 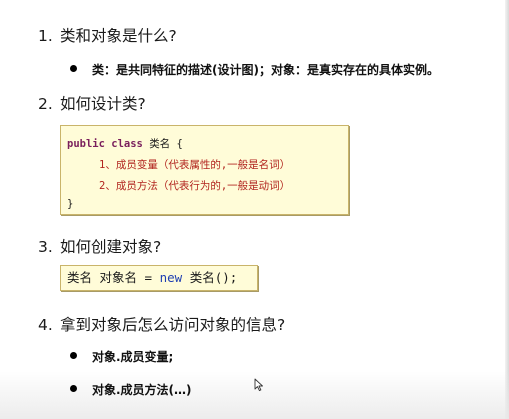 I want to click on section-heading-4: 4. 拿到对象后怎么访问对象的信息?, so click(x=161, y=324).